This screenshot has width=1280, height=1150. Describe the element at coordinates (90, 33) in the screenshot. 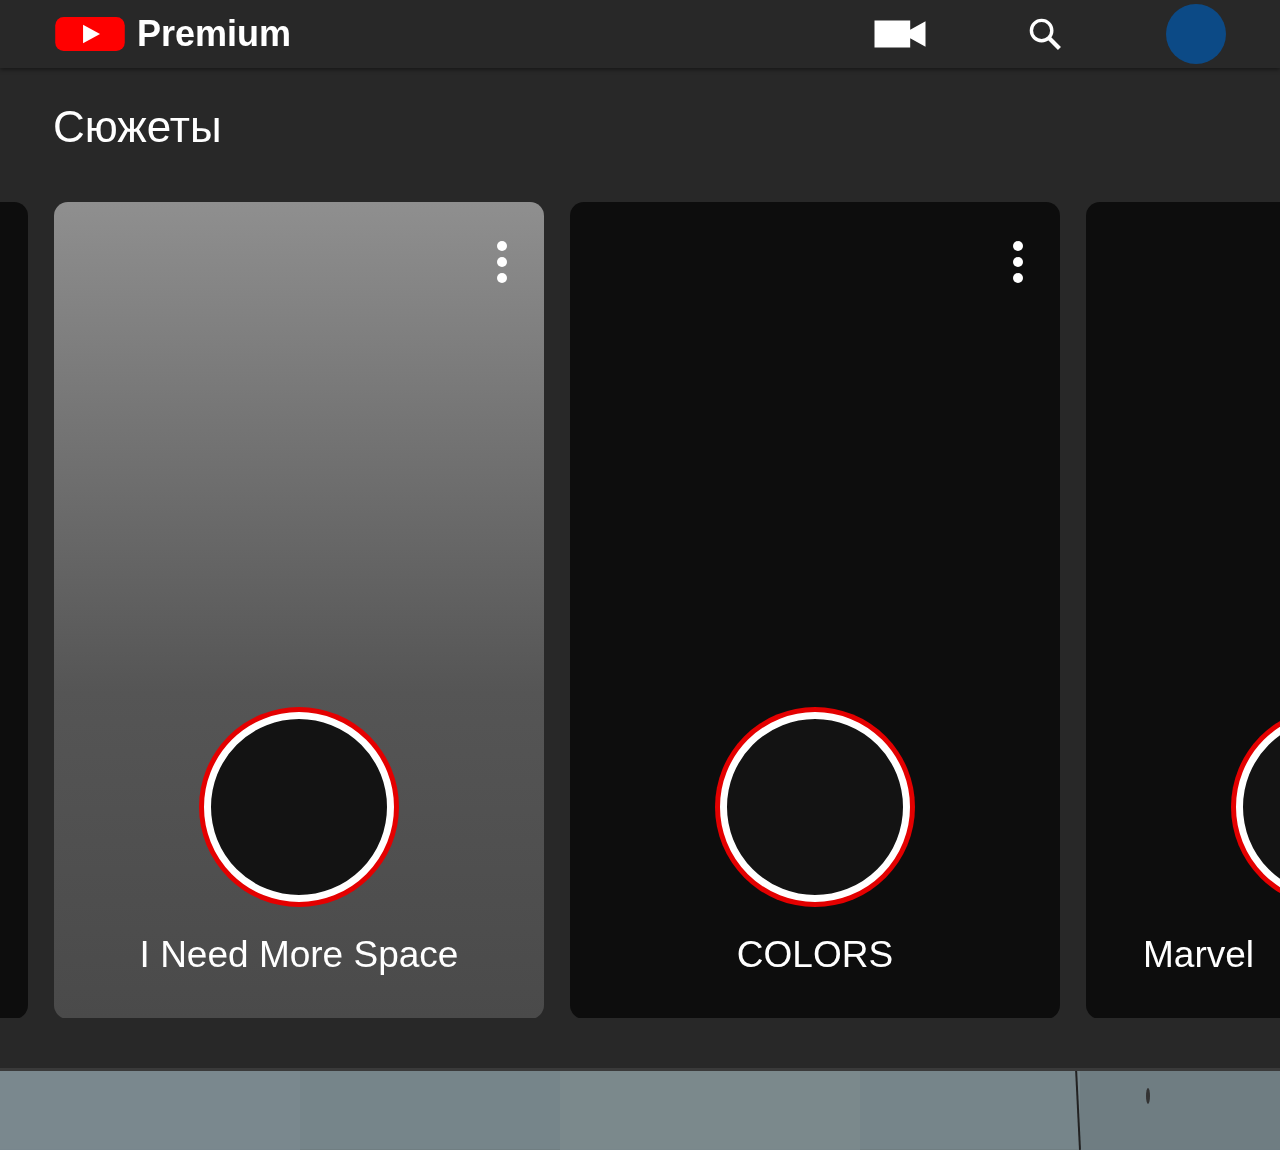

I see `logo-icon` at that location.